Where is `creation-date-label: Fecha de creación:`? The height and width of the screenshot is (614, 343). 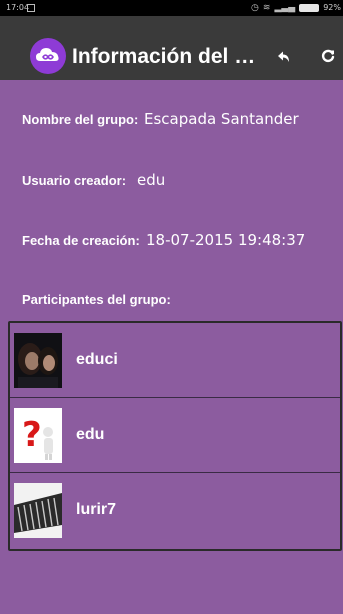
creation-date-label: Fecha de creación: is located at coordinates (81, 240).